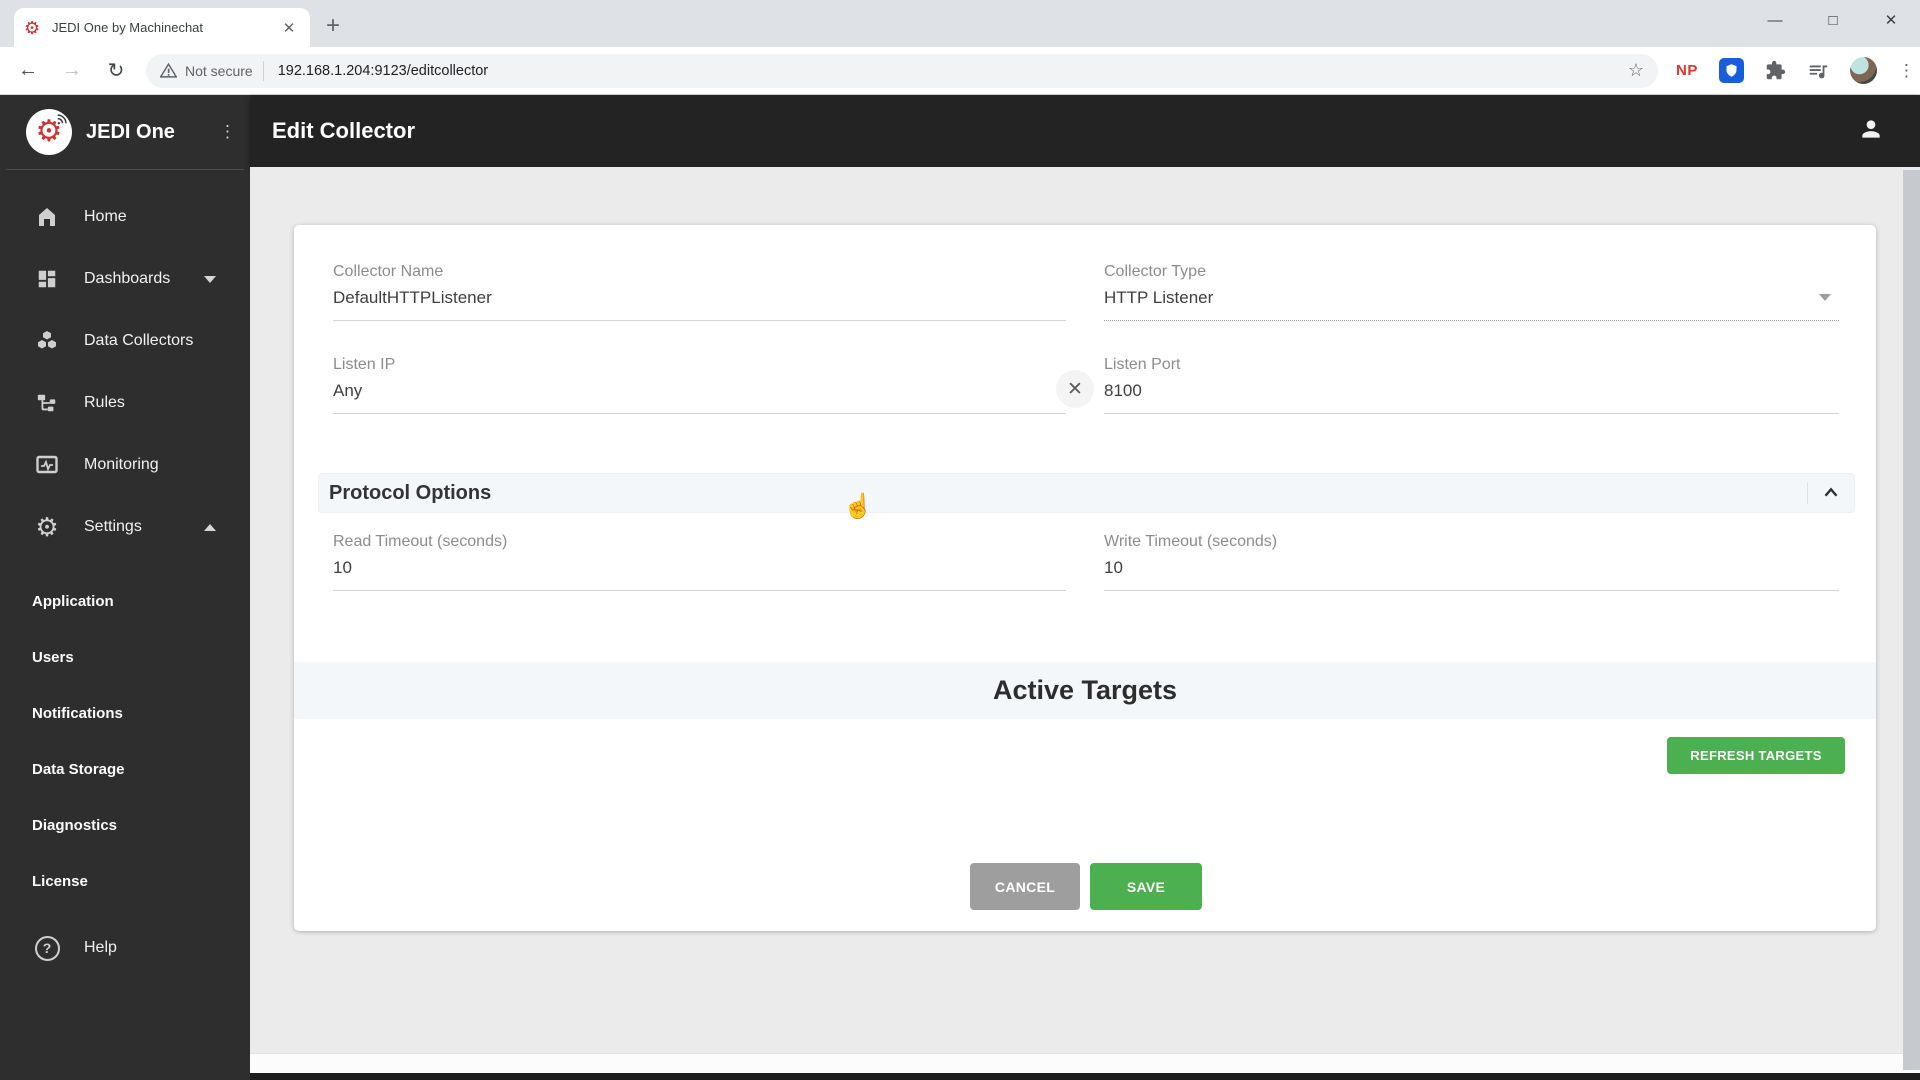 The height and width of the screenshot is (1080, 1920). What do you see at coordinates (1831, 493) in the screenshot?
I see `collapse-chevron-icon` at bounding box center [1831, 493].